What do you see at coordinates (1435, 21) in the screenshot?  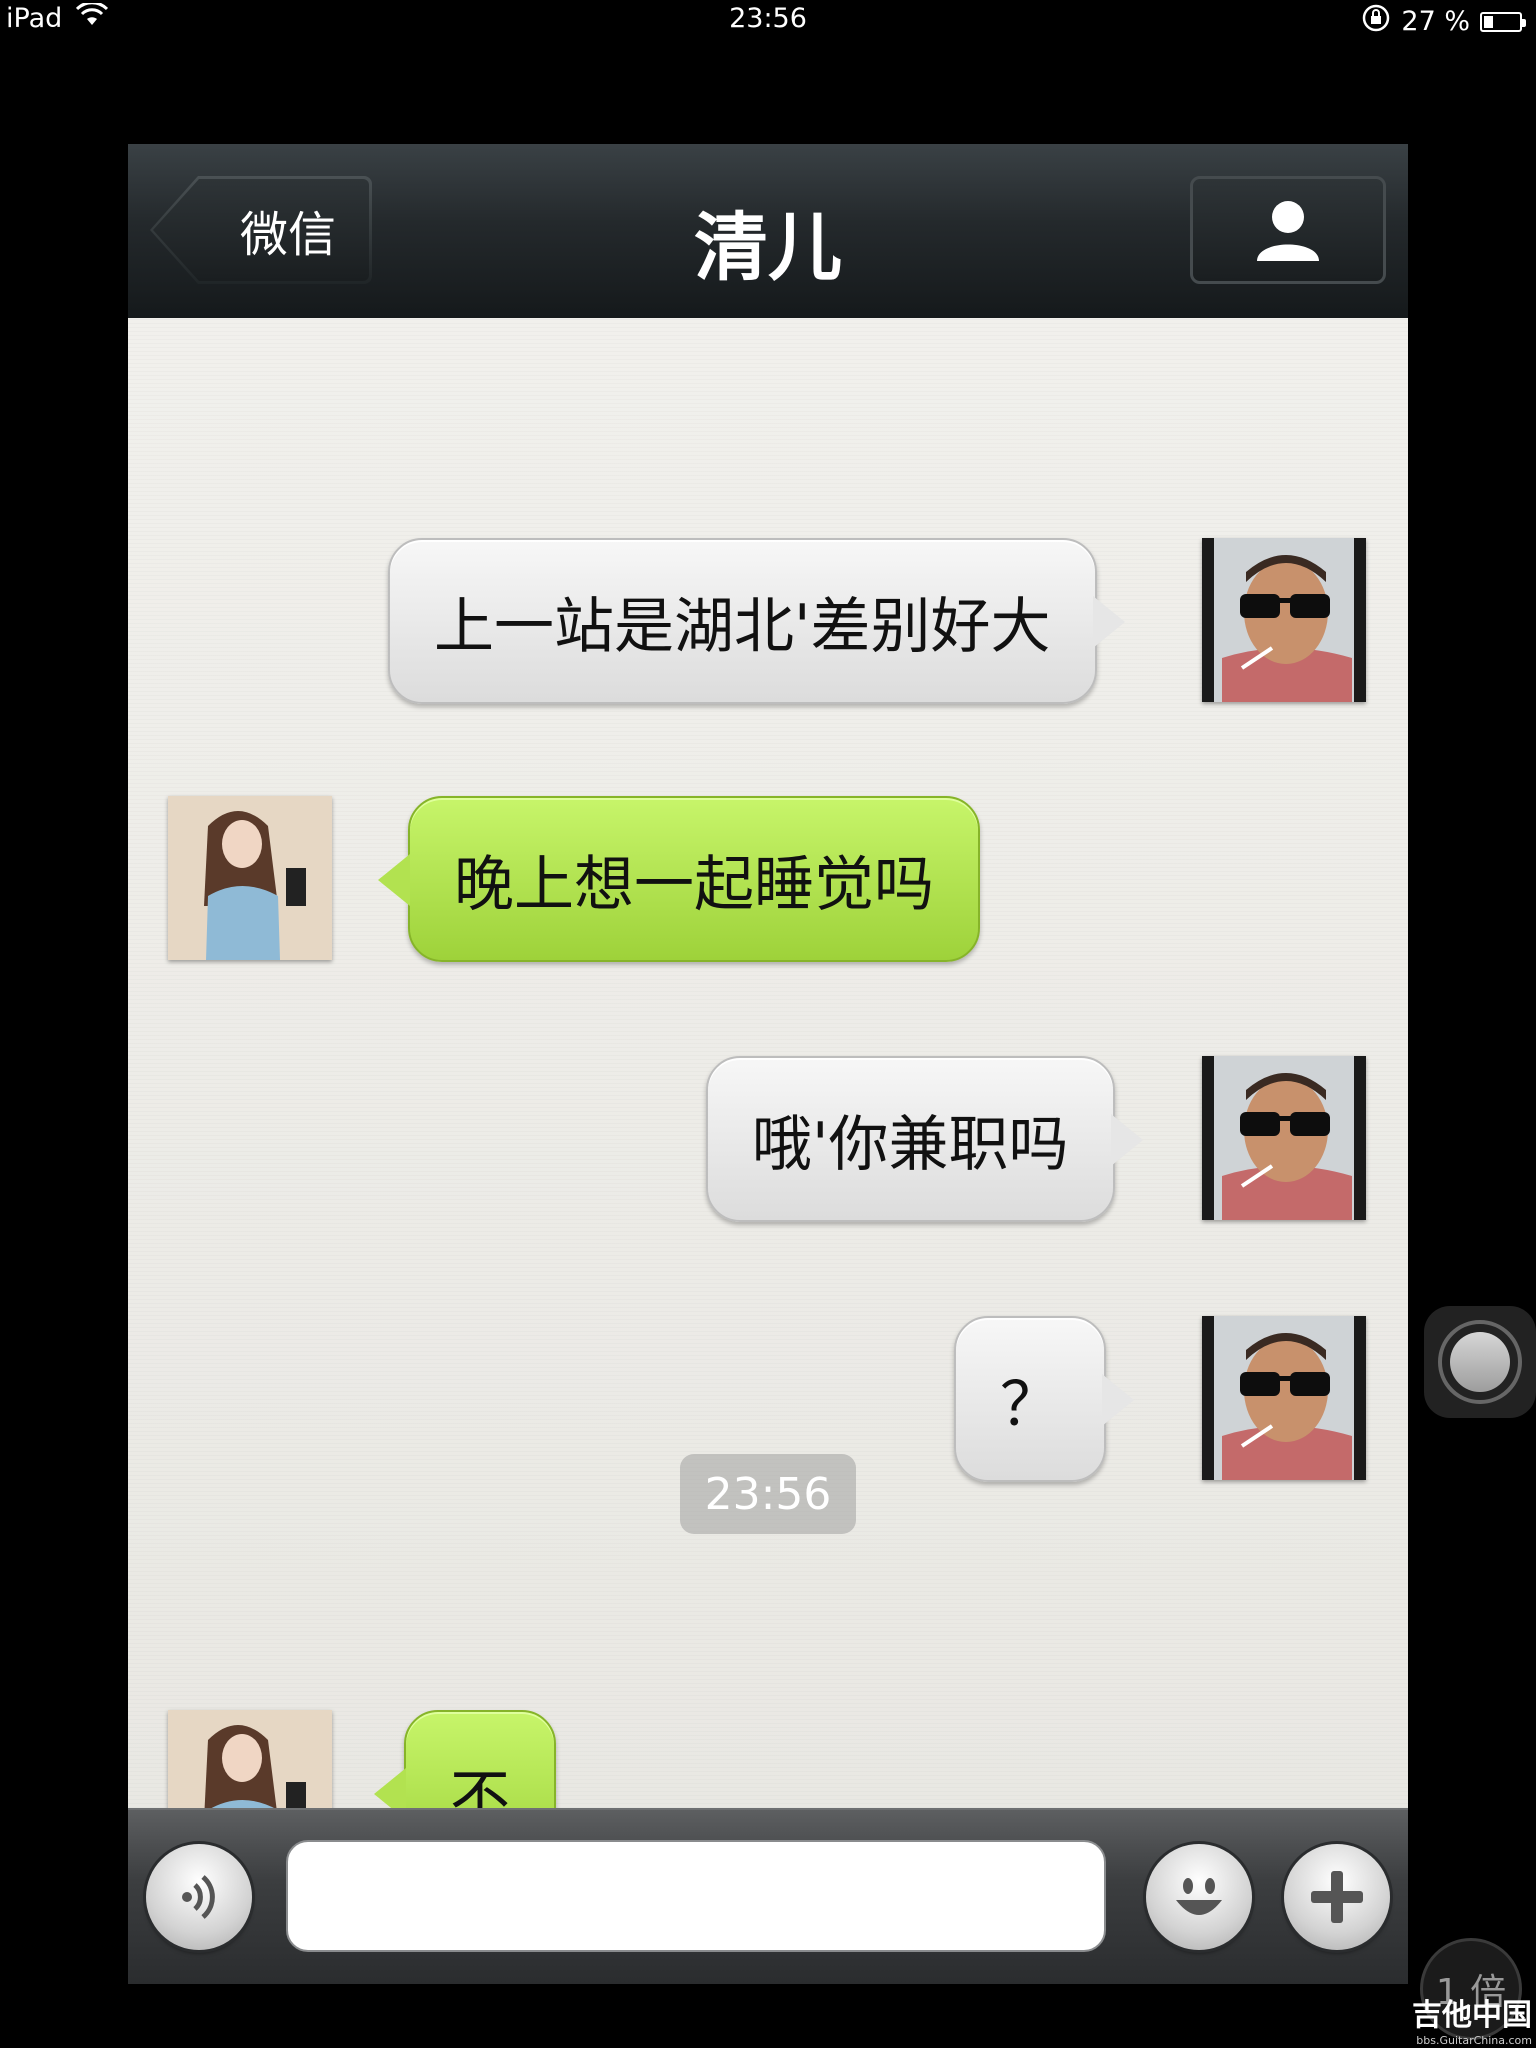 I see `battery-percent: 27 %` at bounding box center [1435, 21].